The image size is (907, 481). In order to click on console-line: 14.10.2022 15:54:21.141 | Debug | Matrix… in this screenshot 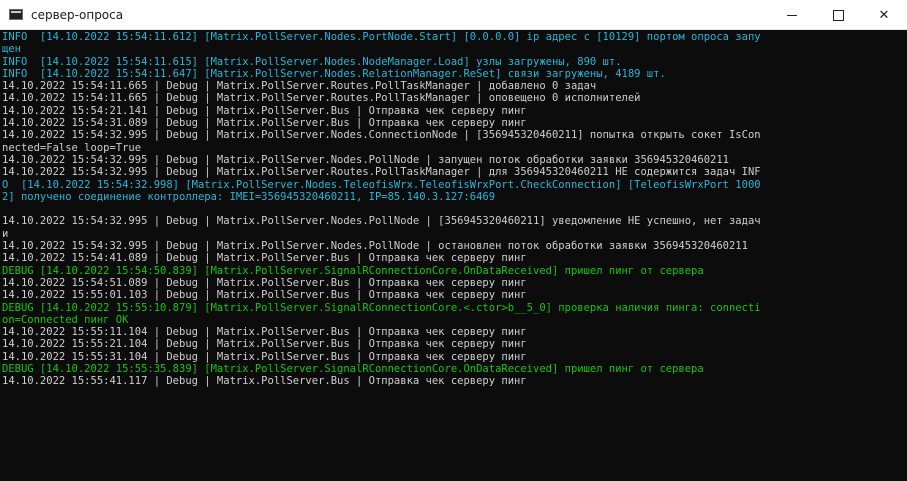, I will do `click(264, 110)`.